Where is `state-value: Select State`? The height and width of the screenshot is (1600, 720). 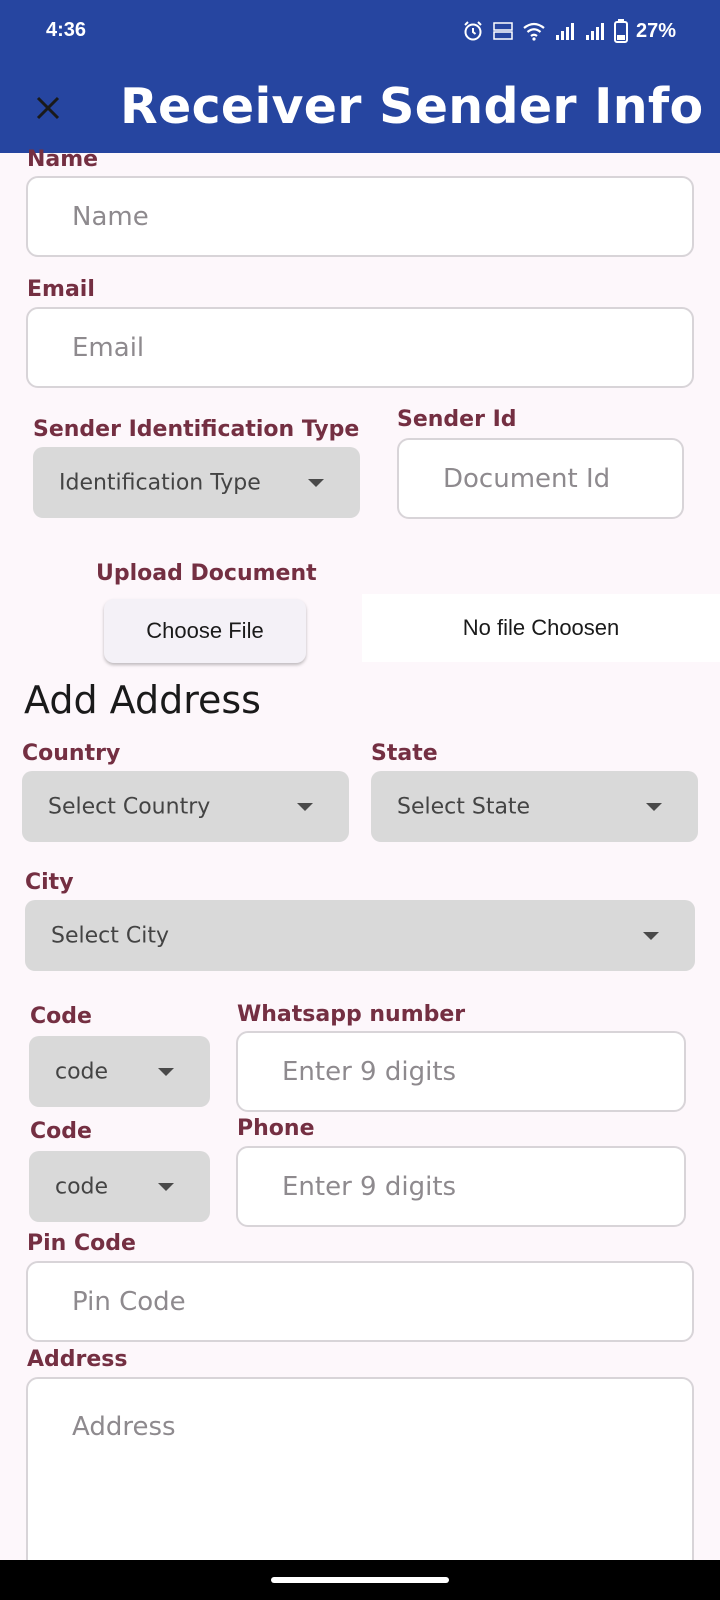
state-value: Select State is located at coordinates (464, 806).